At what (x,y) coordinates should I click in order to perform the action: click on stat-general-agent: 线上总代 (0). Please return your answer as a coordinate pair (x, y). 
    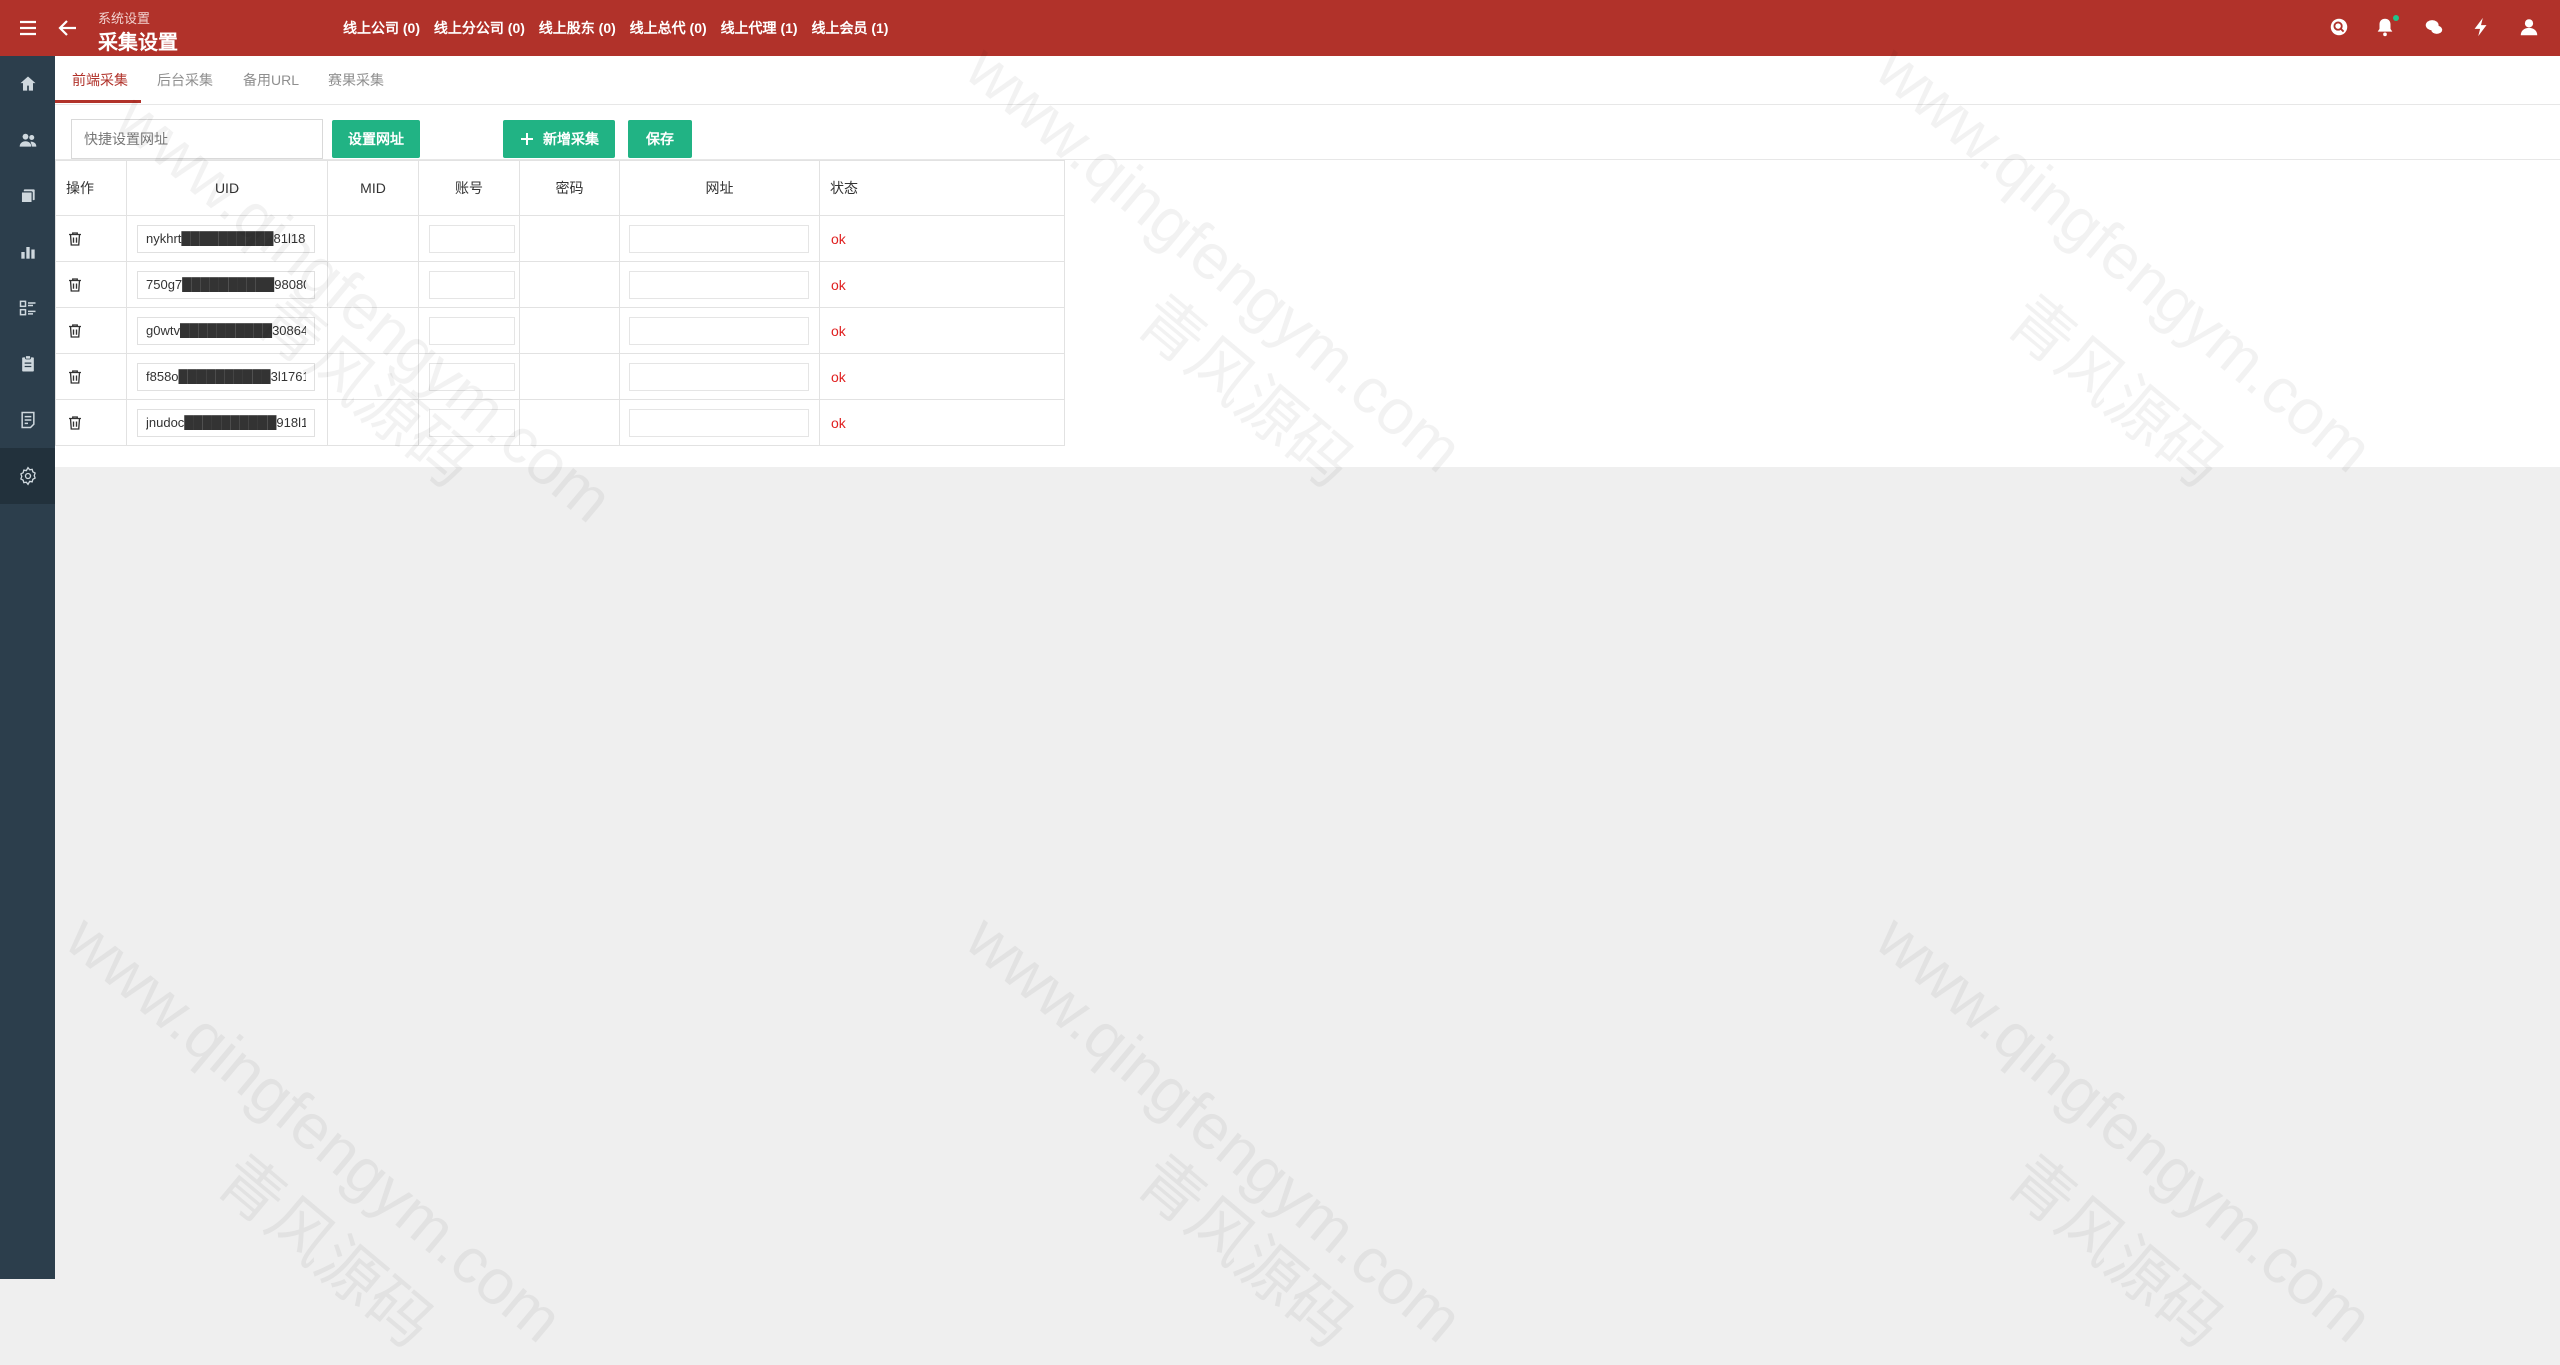
    Looking at the image, I should click on (668, 28).